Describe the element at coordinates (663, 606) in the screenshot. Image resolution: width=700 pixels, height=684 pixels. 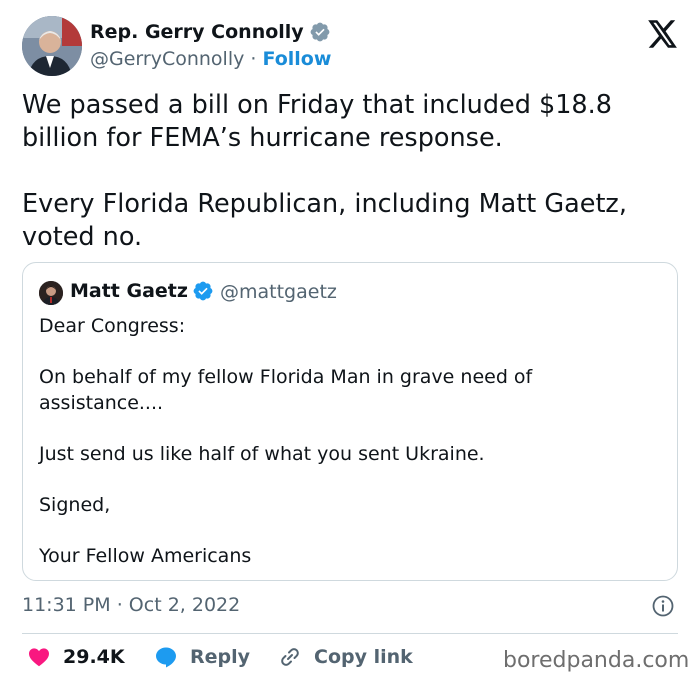
I see `info-icon` at that location.